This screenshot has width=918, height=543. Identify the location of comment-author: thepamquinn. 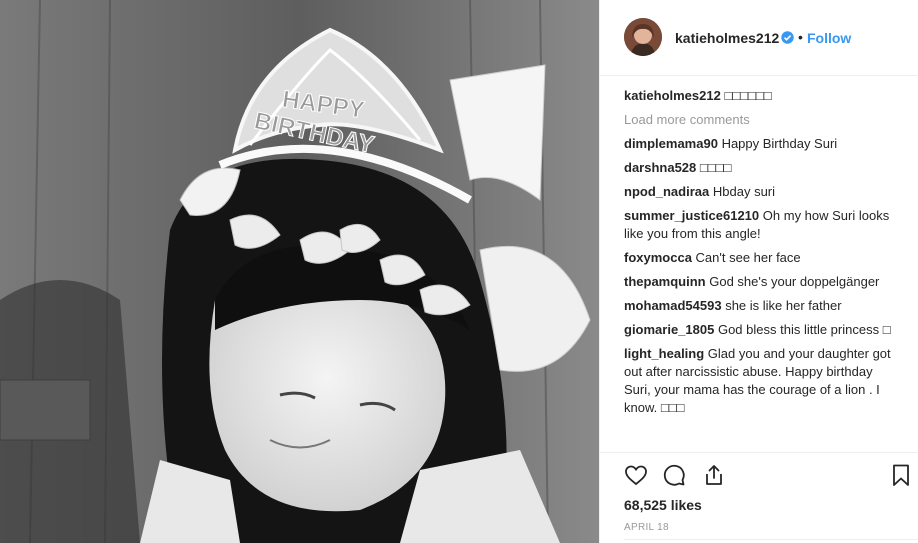
(665, 281).